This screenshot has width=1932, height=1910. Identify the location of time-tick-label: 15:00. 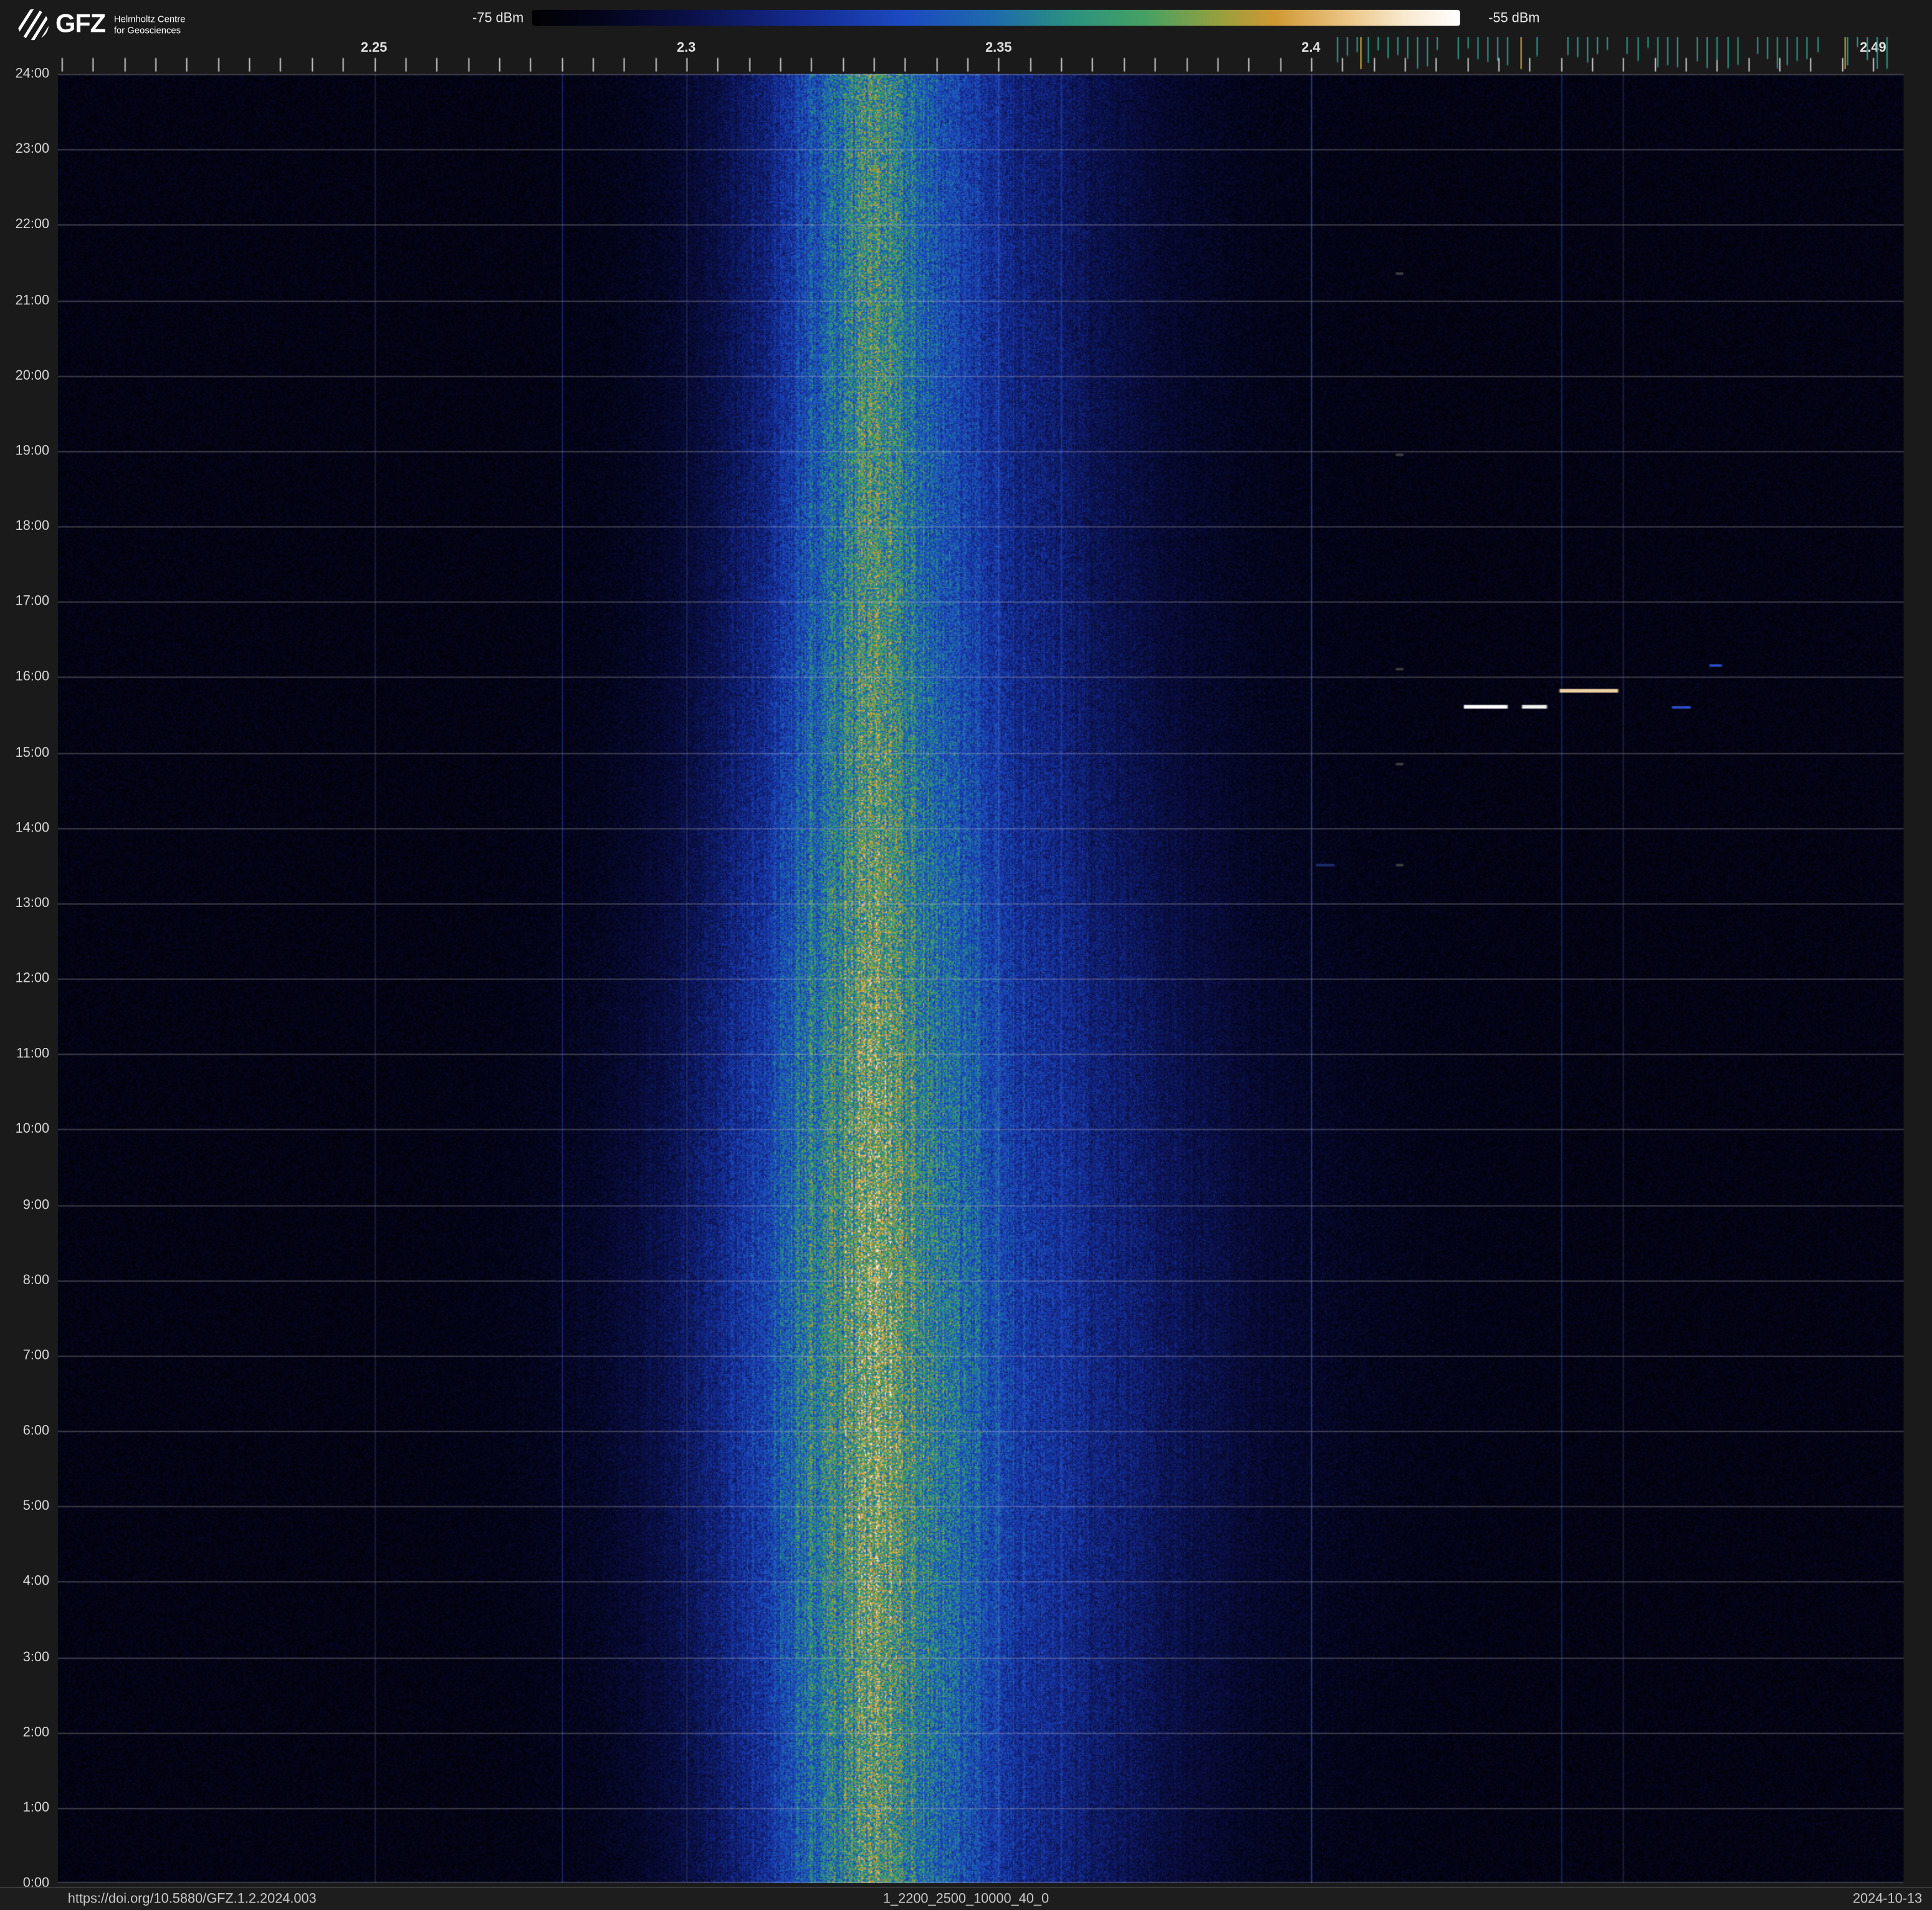
(32, 752).